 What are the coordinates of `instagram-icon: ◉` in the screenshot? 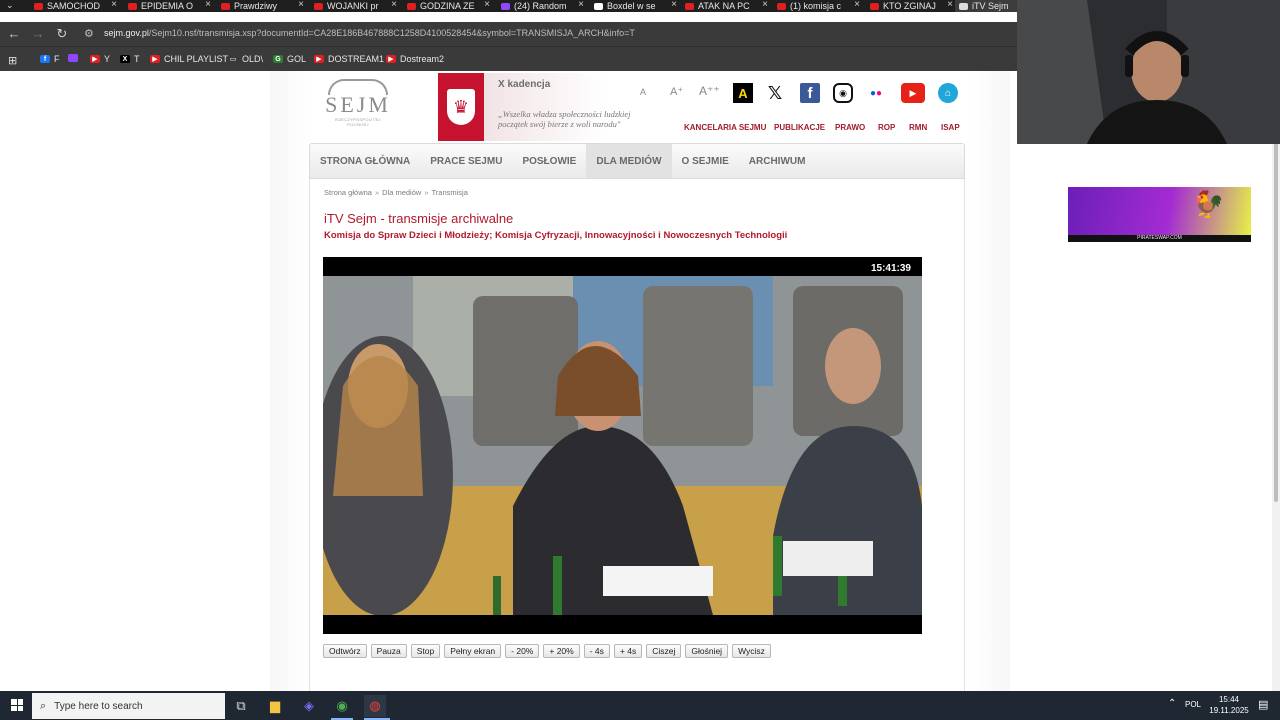 It's located at (843, 93).